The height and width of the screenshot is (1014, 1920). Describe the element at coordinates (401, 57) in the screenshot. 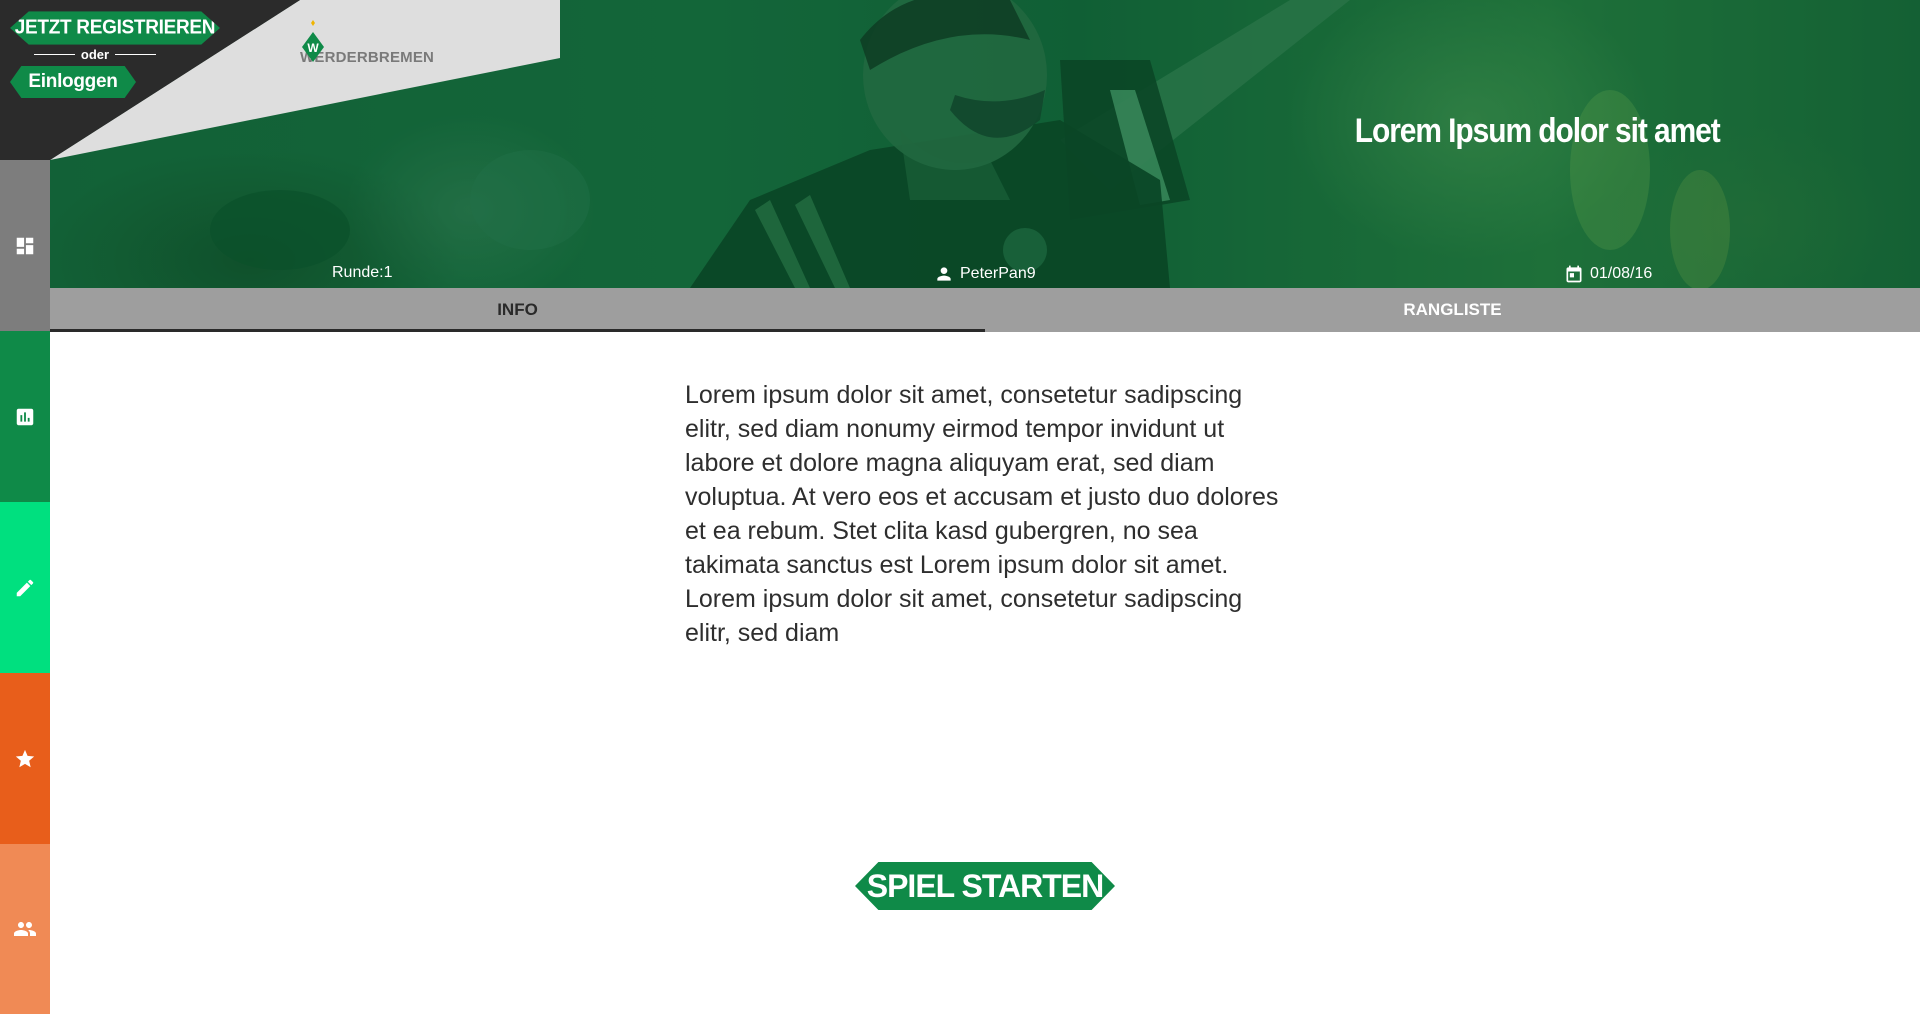

I see `logo-word-right: BREMEN` at that location.